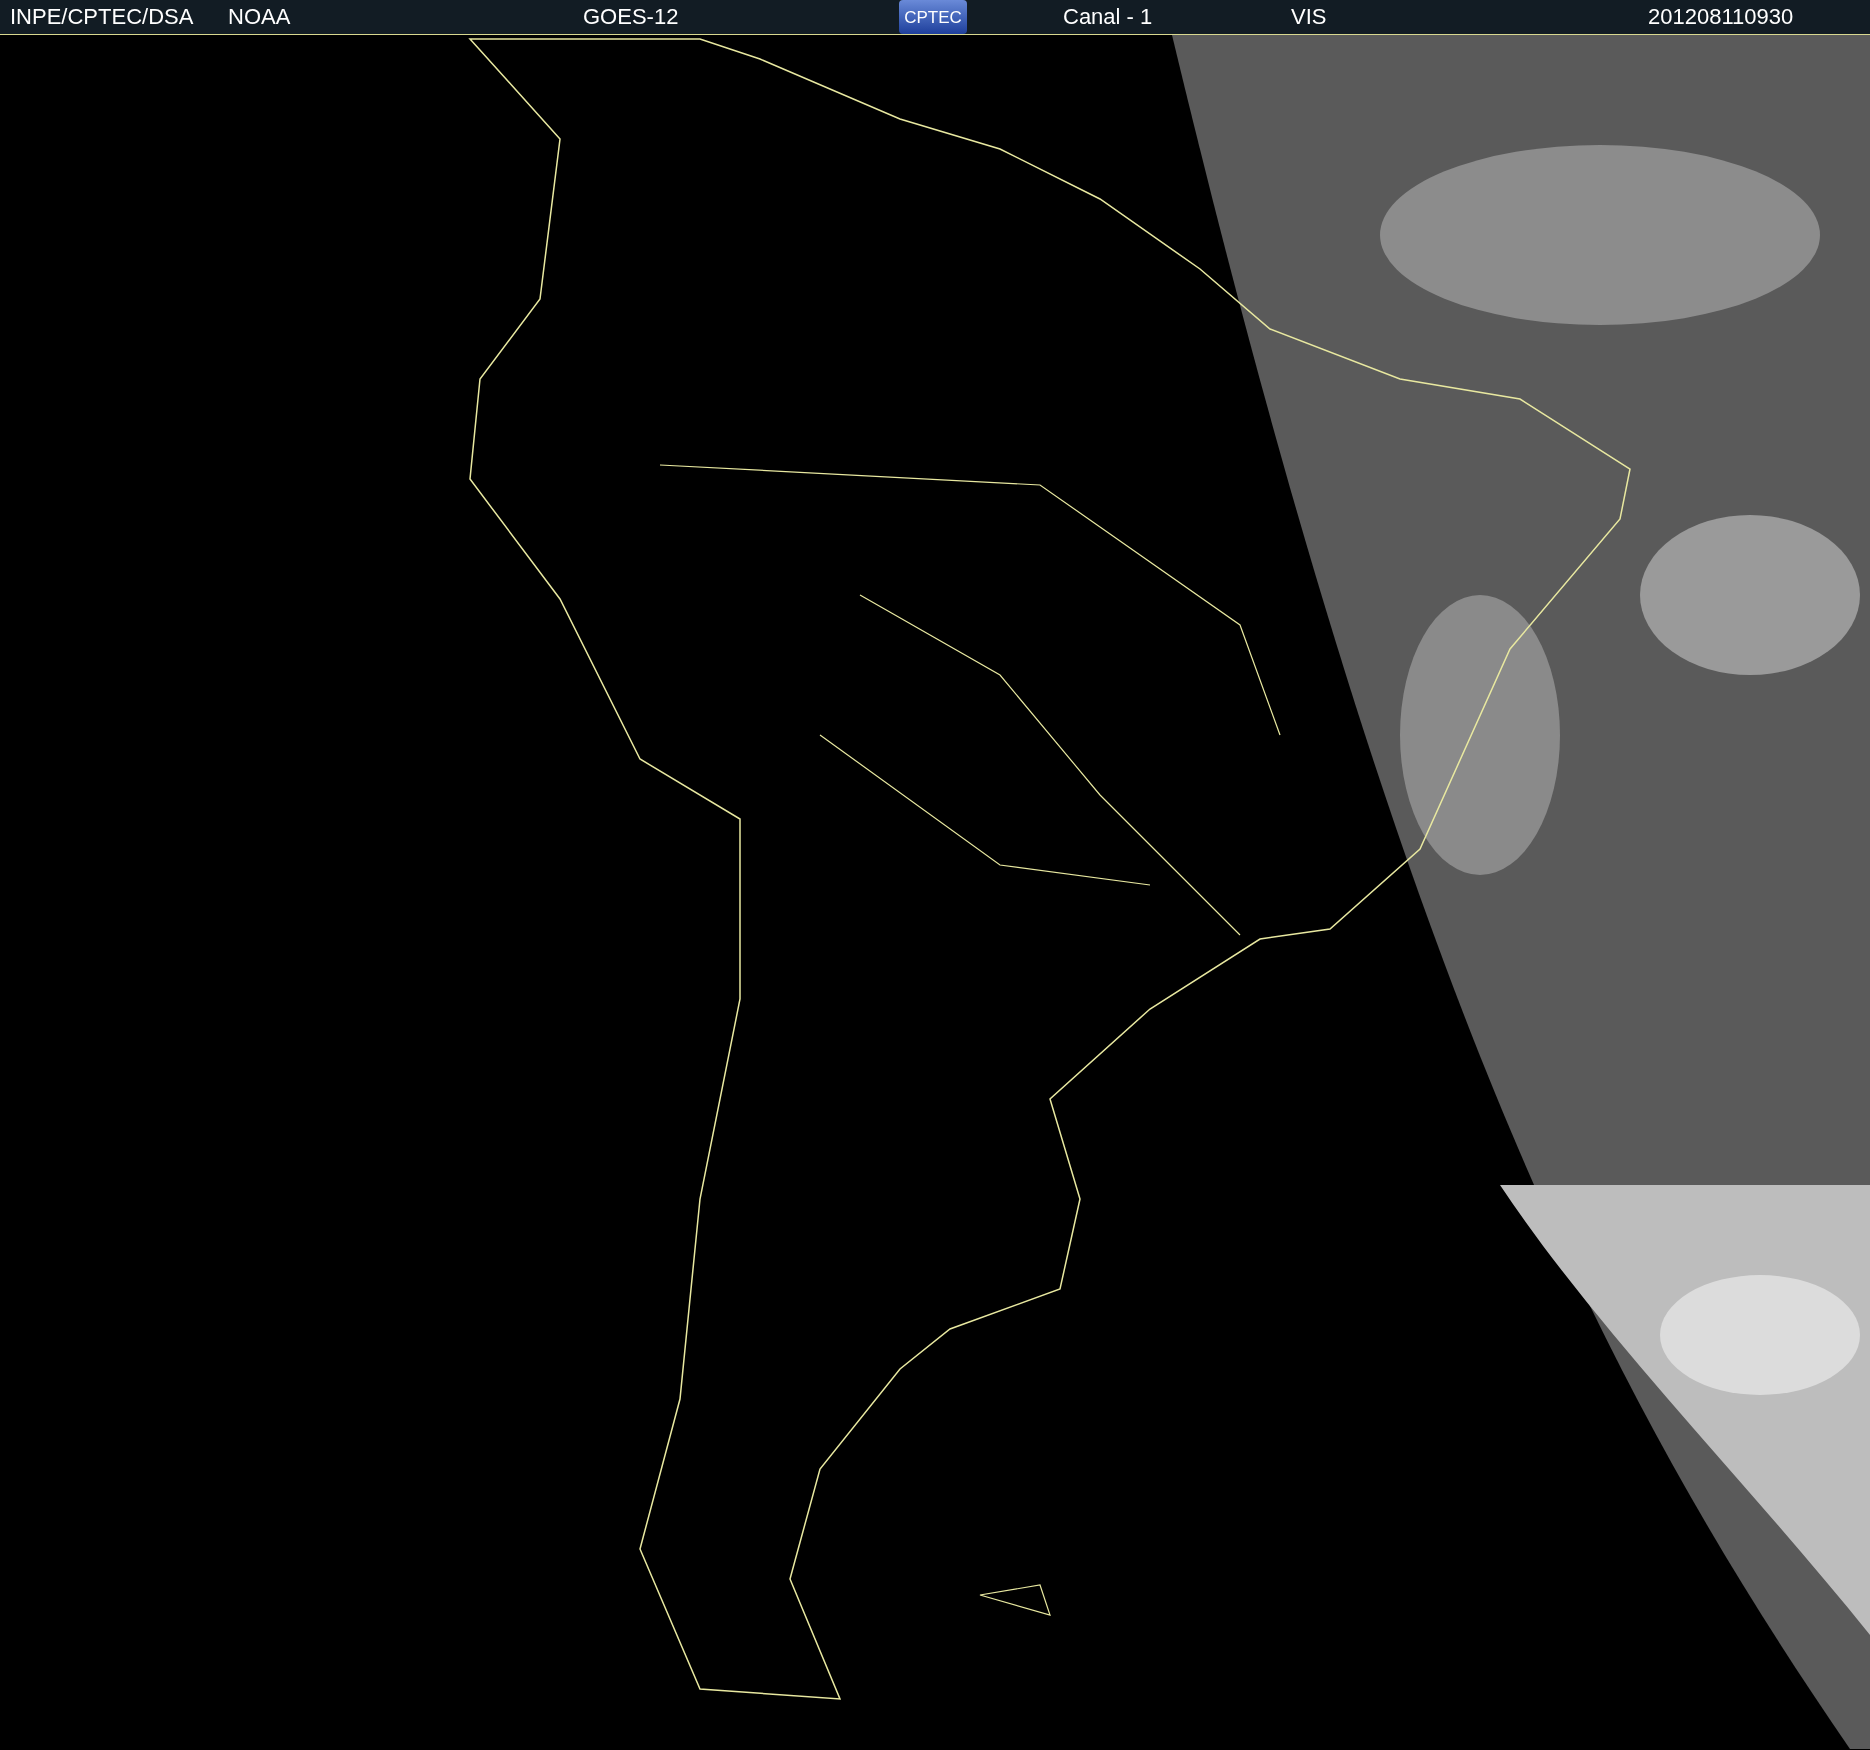 This screenshot has height=1750, width=1870. Describe the element at coordinates (631, 17) in the screenshot. I see `satellite-label: GOES-12` at that location.